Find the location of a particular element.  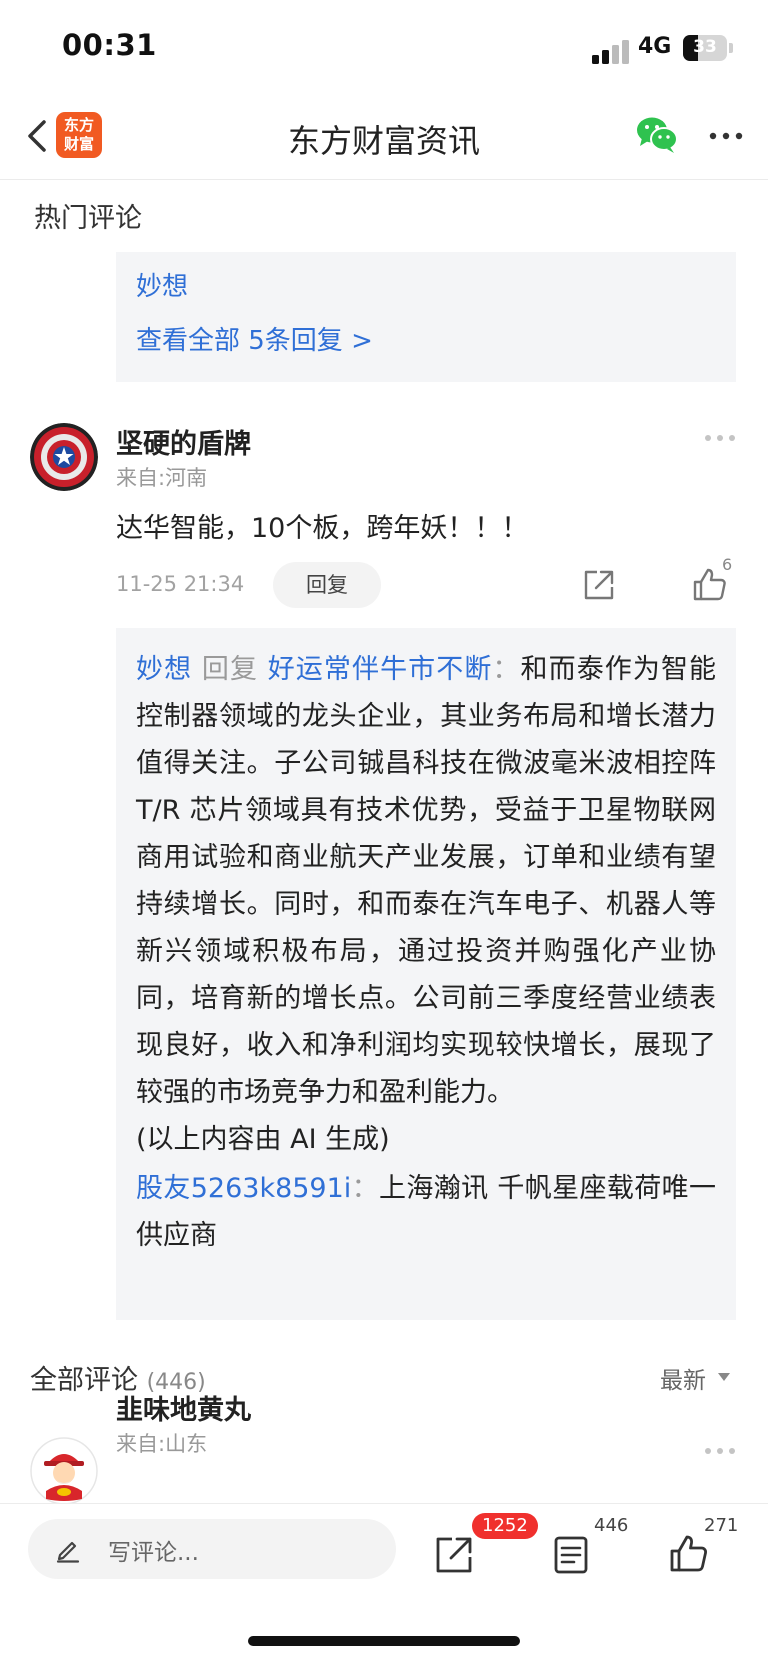

battery-level: 33 is located at coordinates (705, 47).